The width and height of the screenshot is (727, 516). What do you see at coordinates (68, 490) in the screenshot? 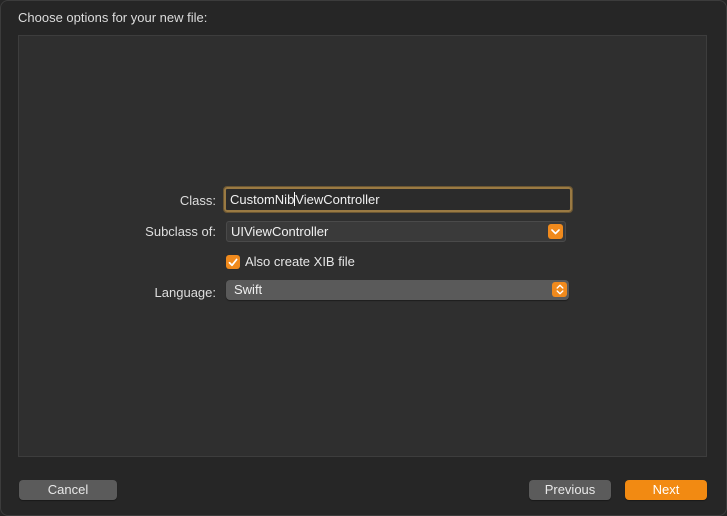
I see `cancel-button: Cancel` at bounding box center [68, 490].